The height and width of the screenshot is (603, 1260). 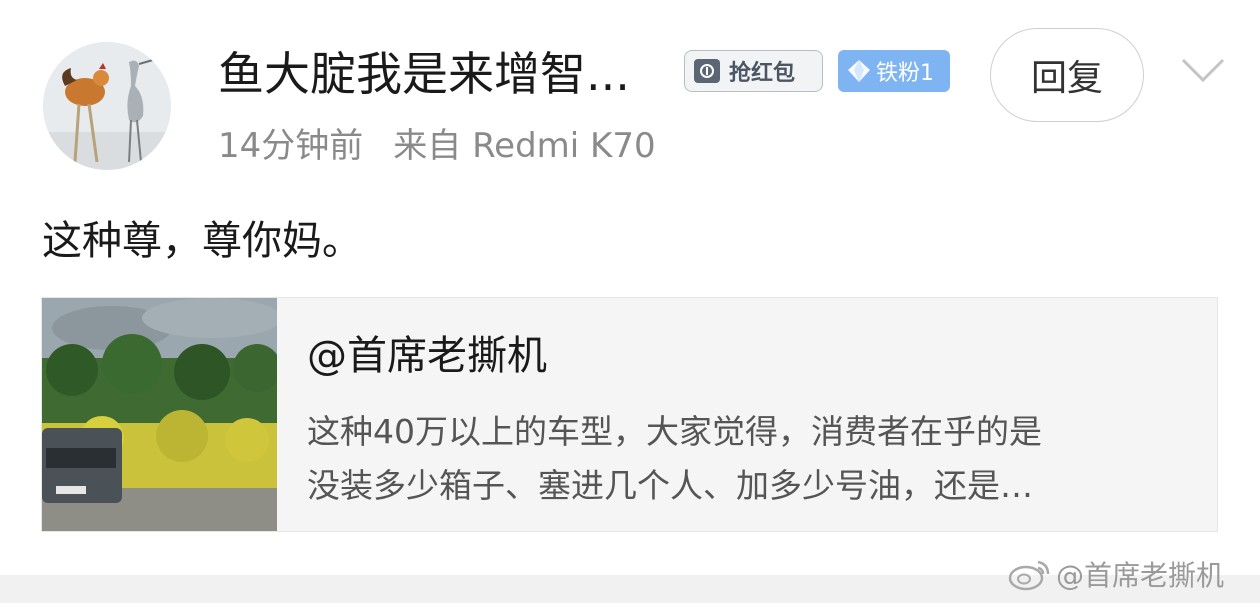 I want to click on fan-badge-label: 铁粉1, so click(x=905, y=73).